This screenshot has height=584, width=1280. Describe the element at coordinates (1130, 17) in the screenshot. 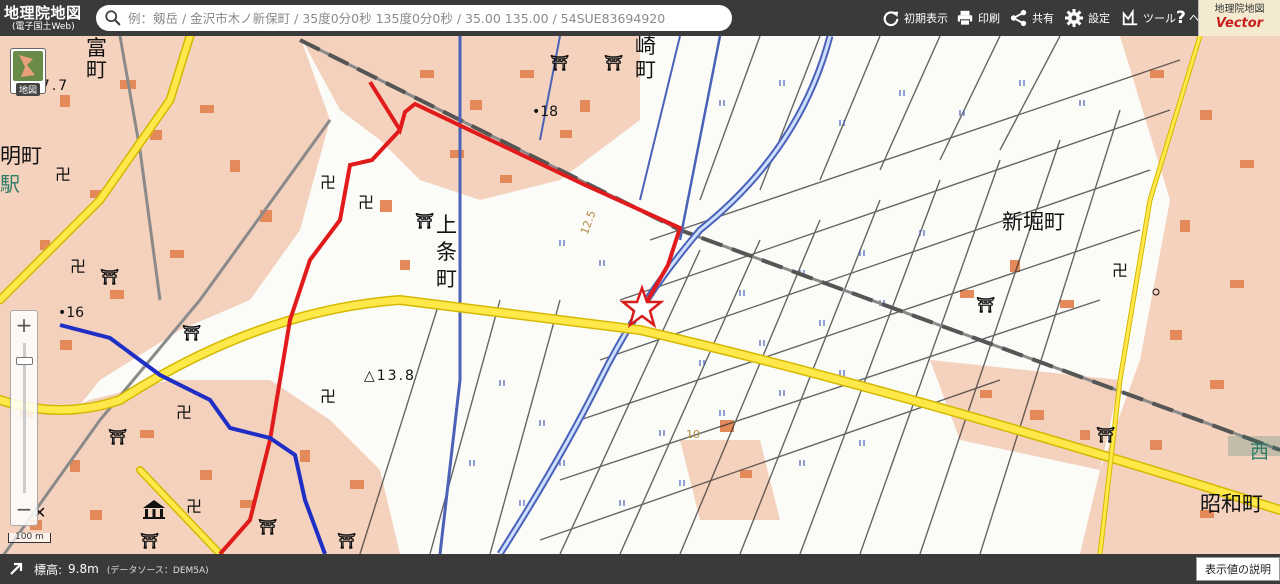

I see `tool-icon` at that location.